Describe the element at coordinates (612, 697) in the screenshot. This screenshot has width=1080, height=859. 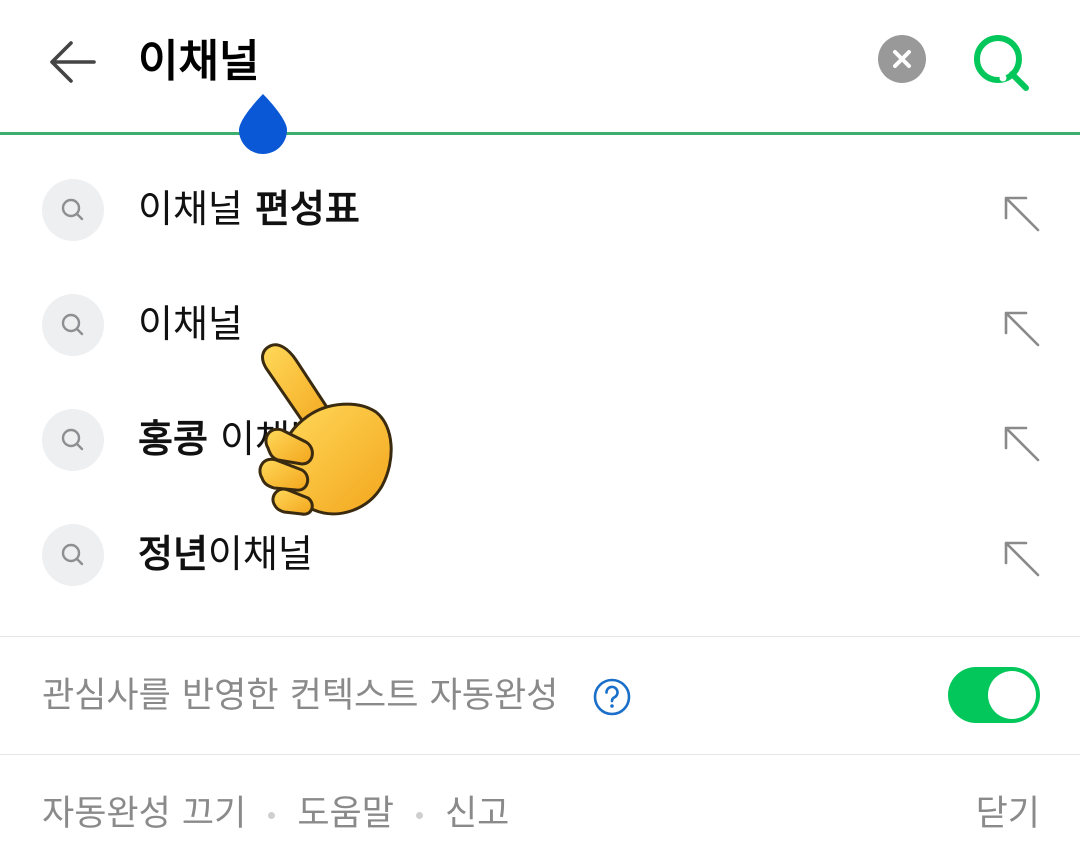
I see `question-circle-icon` at that location.